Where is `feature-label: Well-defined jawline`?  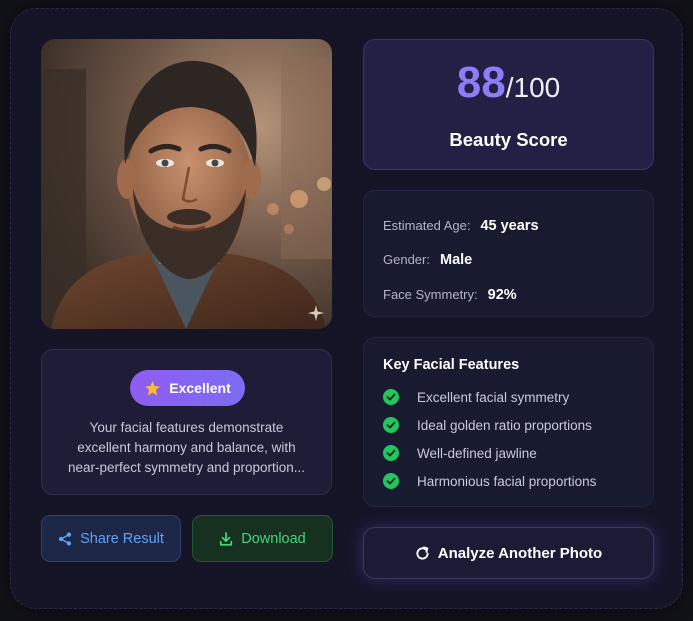
feature-label: Well-defined jawline is located at coordinates (477, 453).